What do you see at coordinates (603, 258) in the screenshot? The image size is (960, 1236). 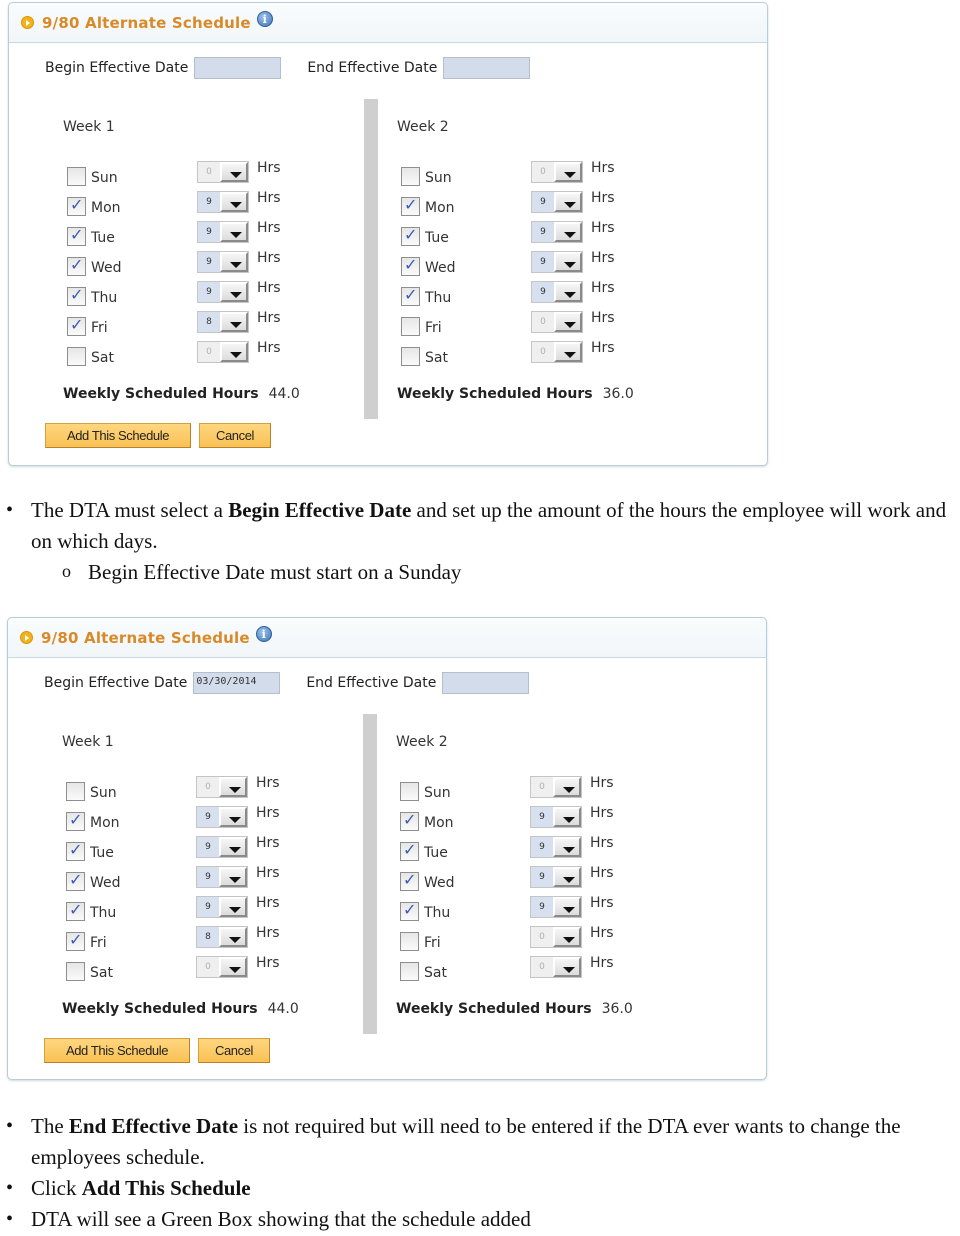 I see `hours-unit-label: Hrs` at bounding box center [603, 258].